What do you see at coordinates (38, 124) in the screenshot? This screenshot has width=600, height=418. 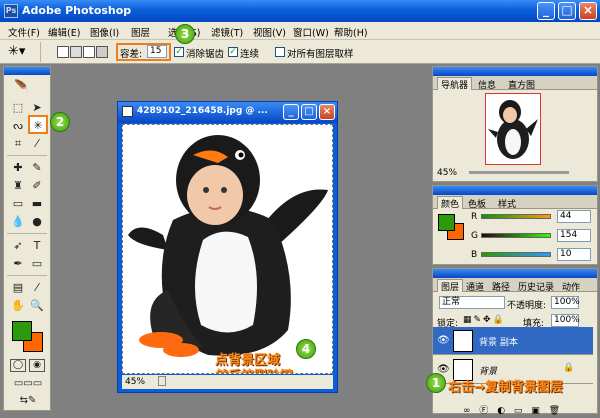 I see `magic-wand-tool-icon: ✳` at bounding box center [38, 124].